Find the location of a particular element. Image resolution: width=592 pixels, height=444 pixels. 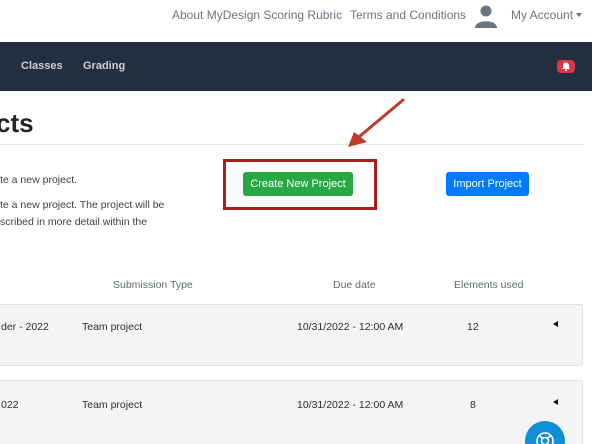

user-silhouette-icon is located at coordinates (486, 16).